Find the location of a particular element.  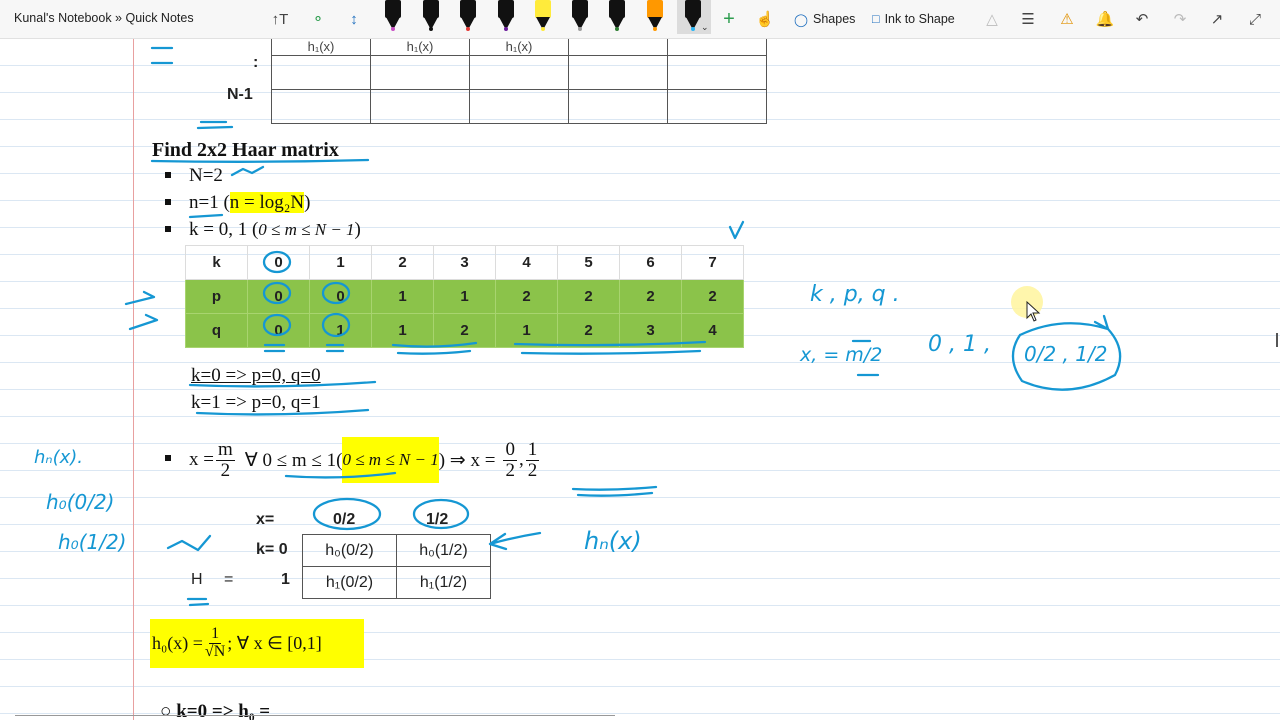

kpq-cell: 7 is located at coordinates (712, 262).